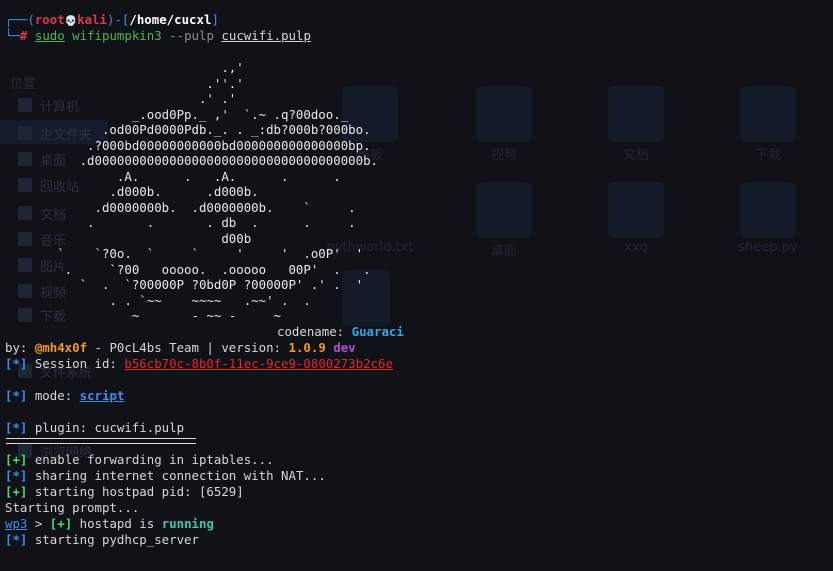 The image size is (833, 571). What do you see at coordinates (53, 395) in the screenshot?
I see `mode-label: mode:` at bounding box center [53, 395].